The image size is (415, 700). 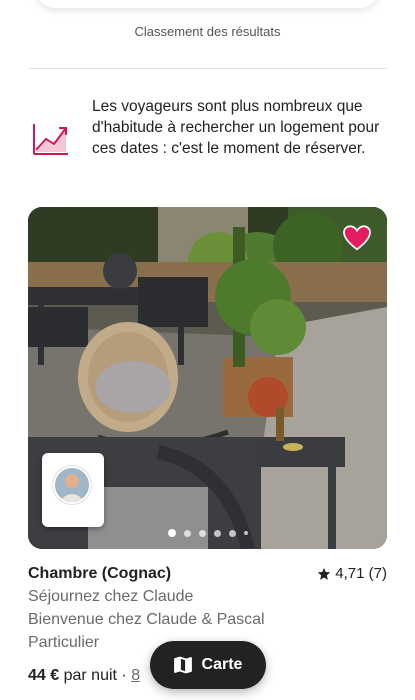 I want to click on avatar, so click(x=72, y=485).